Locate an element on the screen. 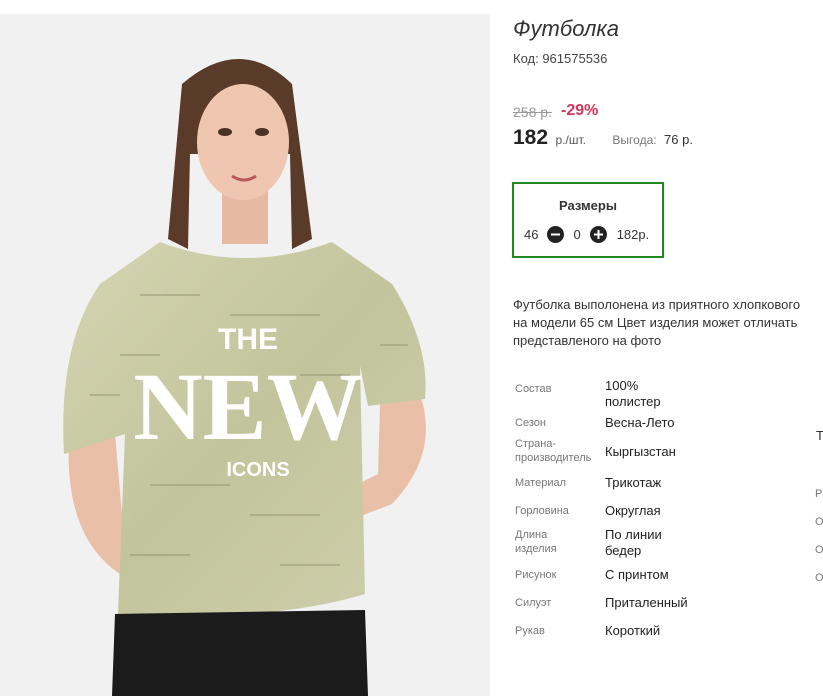 The height and width of the screenshot is (696, 823). price-unit: р./шт. is located at coordinates (570, 140).